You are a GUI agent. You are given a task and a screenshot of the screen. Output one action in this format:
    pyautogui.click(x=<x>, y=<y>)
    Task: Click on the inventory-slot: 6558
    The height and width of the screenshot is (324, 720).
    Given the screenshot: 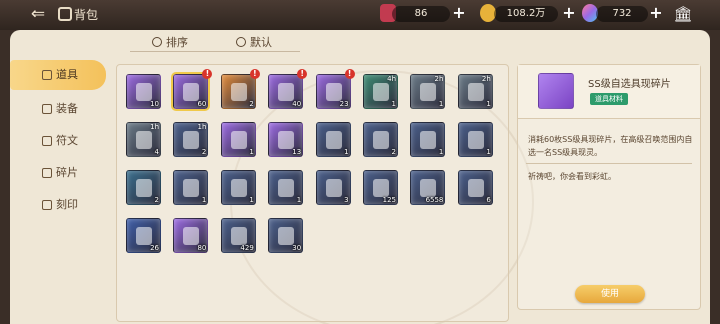 What is the action you would take?
    pyautogui.click(x=428, y=187)
    